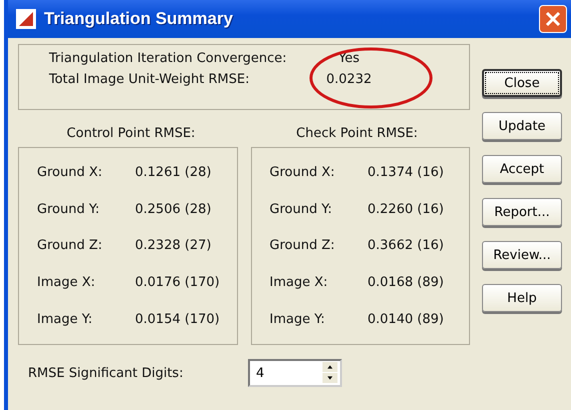 Image resolution: width=571 pixels, height=410 pixels. I want to click on row-value: 0.2260 (16), so click(406, 209).